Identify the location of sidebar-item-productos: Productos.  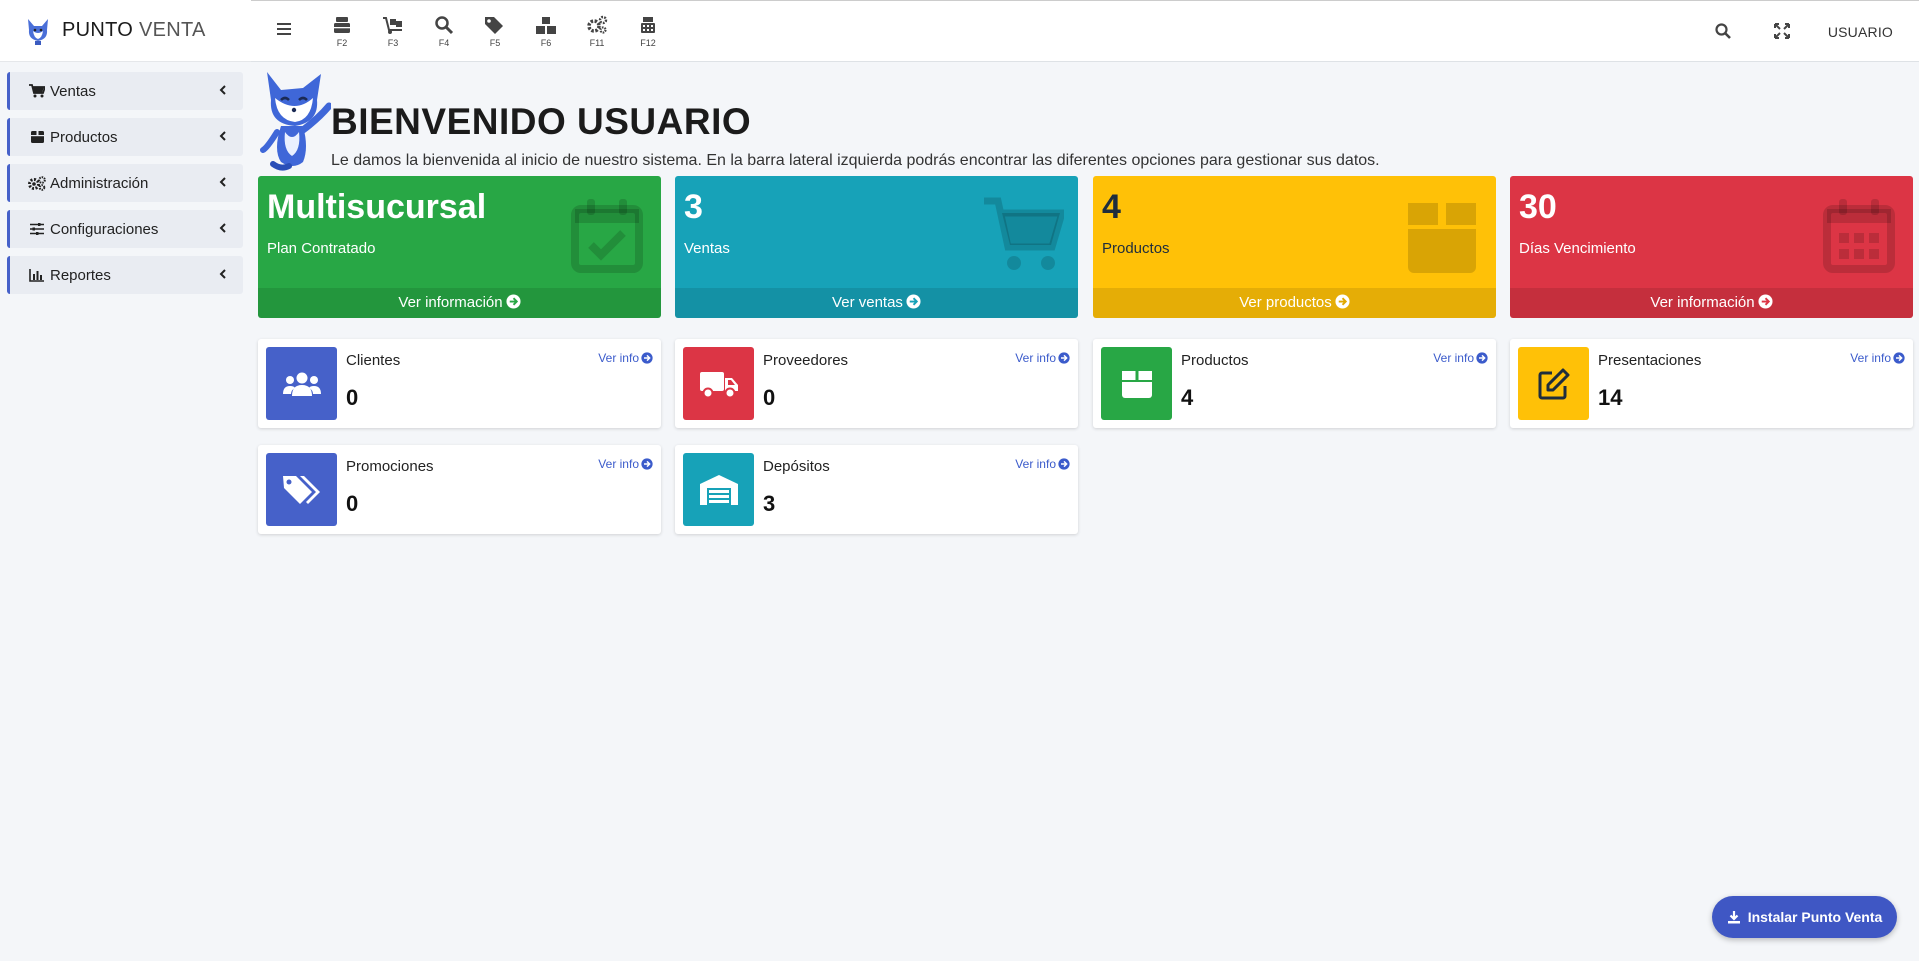
(125, 137).